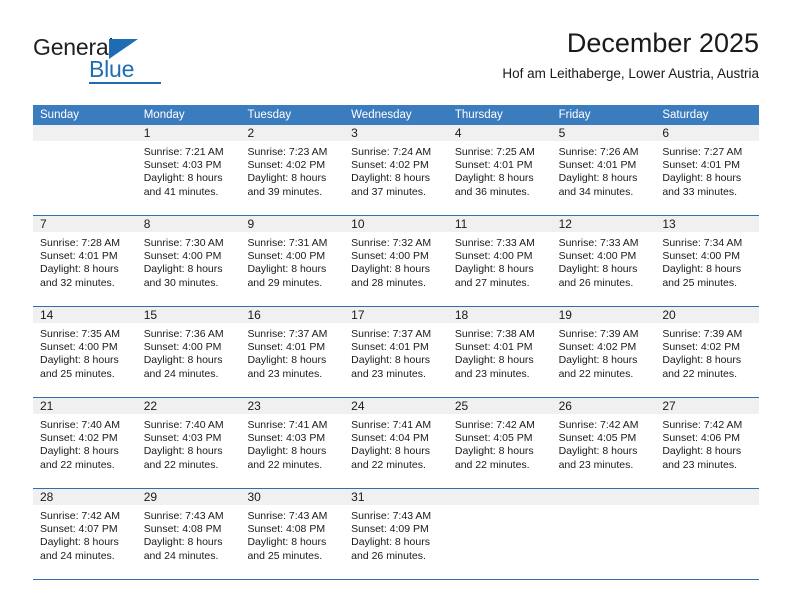 Image resolution: width=792 pixels, height=612 pixels. Describe the element at coordinates (493, 438) in the screenshot. I see `day-info-line: Sunset: 4:05 PM` at that location.